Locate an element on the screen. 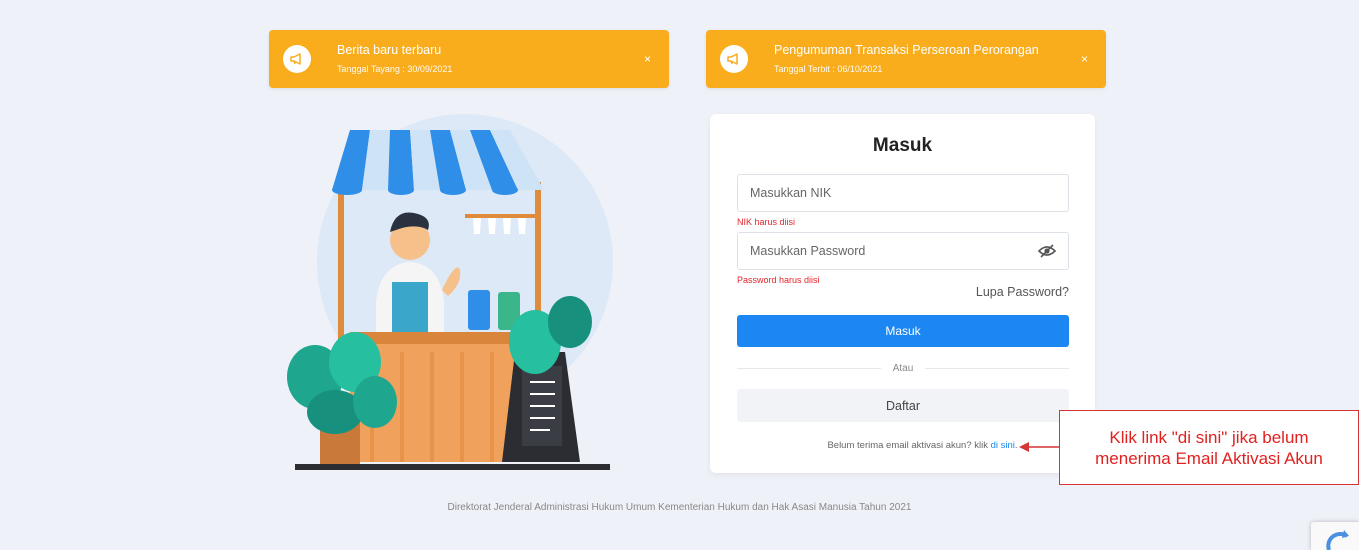  login-title: Masuk is located at coordinates (902, 145).